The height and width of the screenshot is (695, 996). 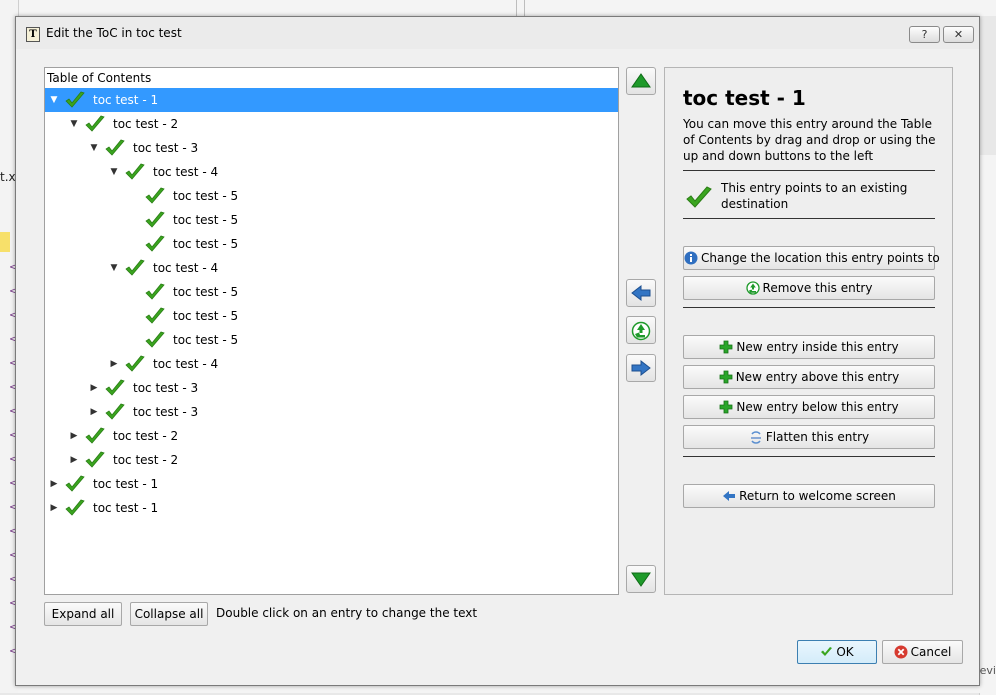 What do you see at coordinates (820, 258) in the screenshot?
I see `change-location-label: Change the location this entry points to` at bounding box center [820, 258].